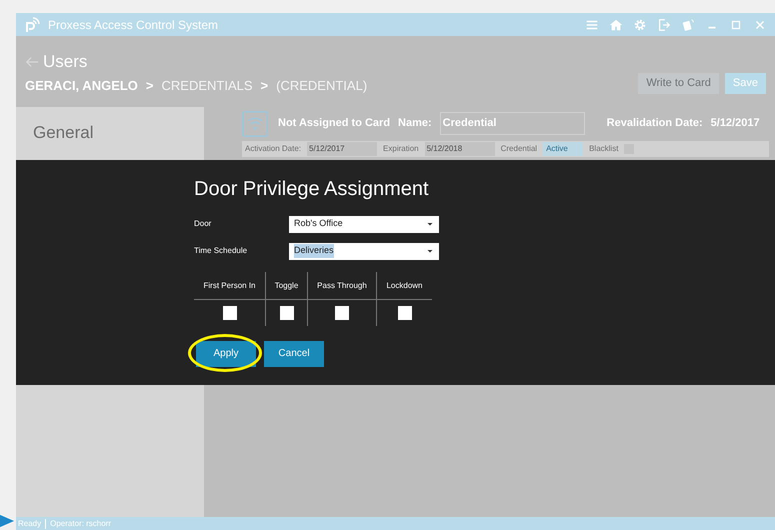  I want to click on field-label: Activation Date:, so click(273, 149).